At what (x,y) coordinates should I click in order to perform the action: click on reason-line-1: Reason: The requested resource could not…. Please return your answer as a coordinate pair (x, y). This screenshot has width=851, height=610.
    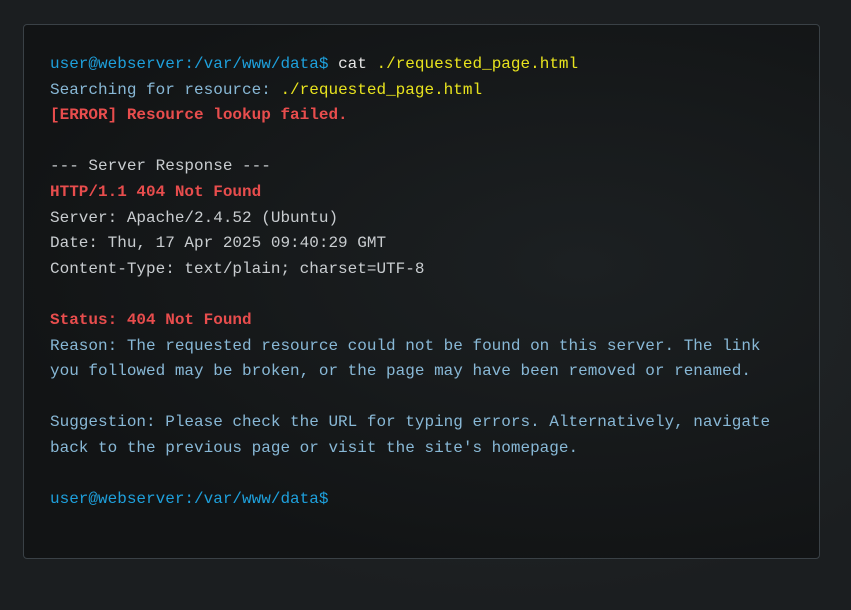
    Looking at the image, I should click on (405, 345).